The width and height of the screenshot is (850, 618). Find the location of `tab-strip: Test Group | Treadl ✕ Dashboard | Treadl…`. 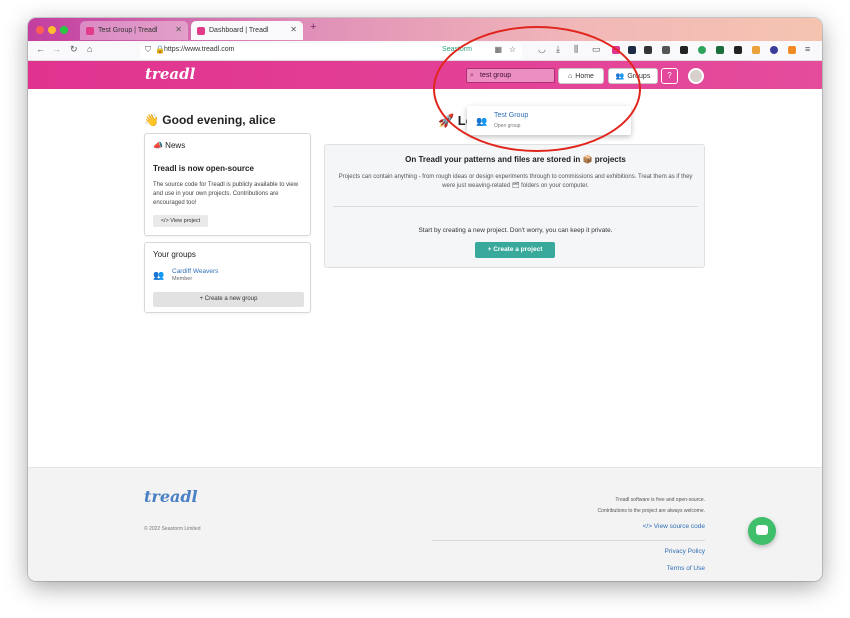

tab-strip: Test Group | Treadl ✕ Dashboard | Treadl… is located at coordinates (425, 29).